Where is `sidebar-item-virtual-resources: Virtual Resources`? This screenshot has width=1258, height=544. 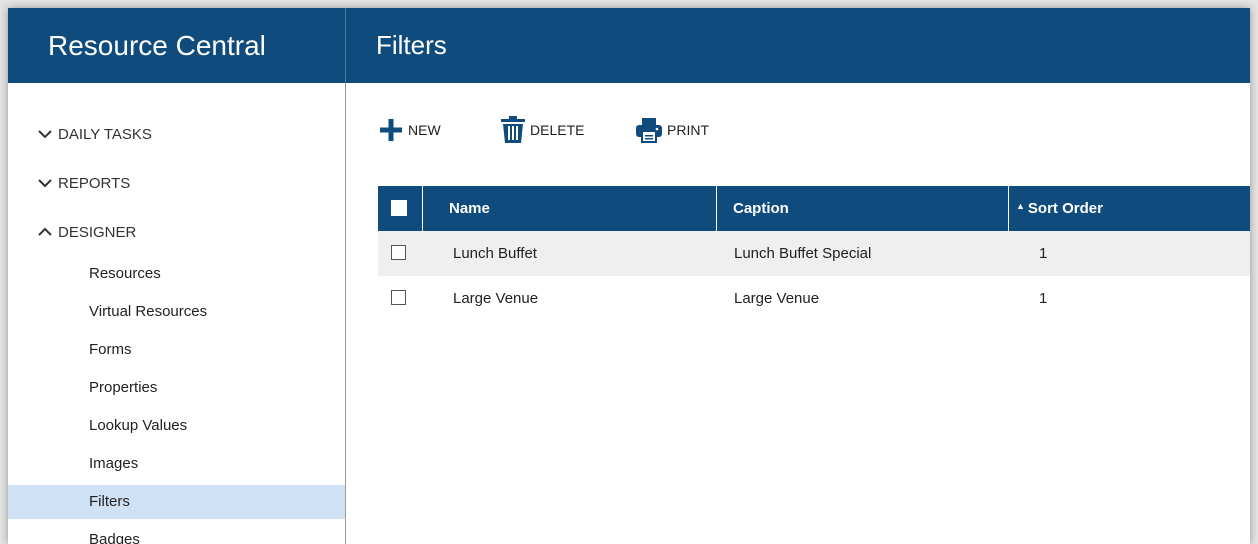
sidebar-item-virtual-resources: Virtual Resources is located at coordinates (176, 312).